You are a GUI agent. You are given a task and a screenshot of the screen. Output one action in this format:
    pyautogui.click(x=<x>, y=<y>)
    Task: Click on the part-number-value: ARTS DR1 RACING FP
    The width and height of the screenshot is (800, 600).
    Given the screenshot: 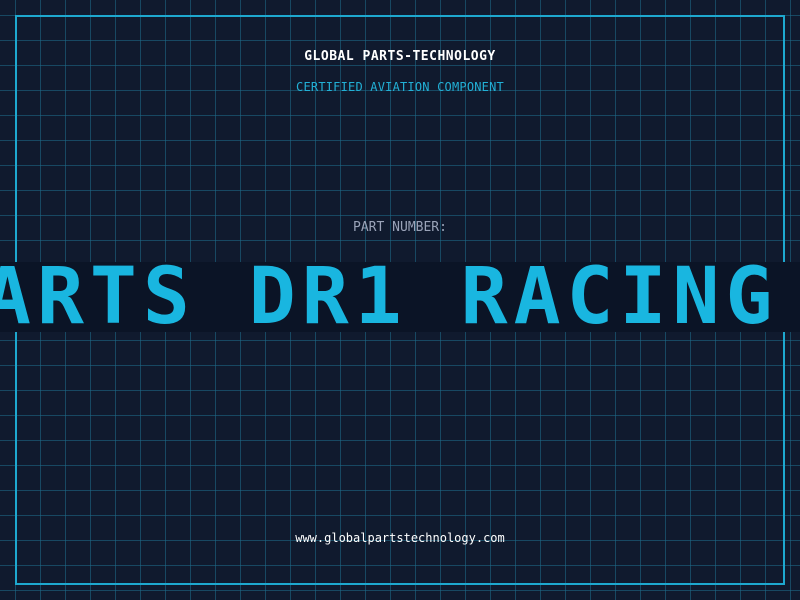 What is the action you would take?
    pyautogui.click(x=400, y=297)
    